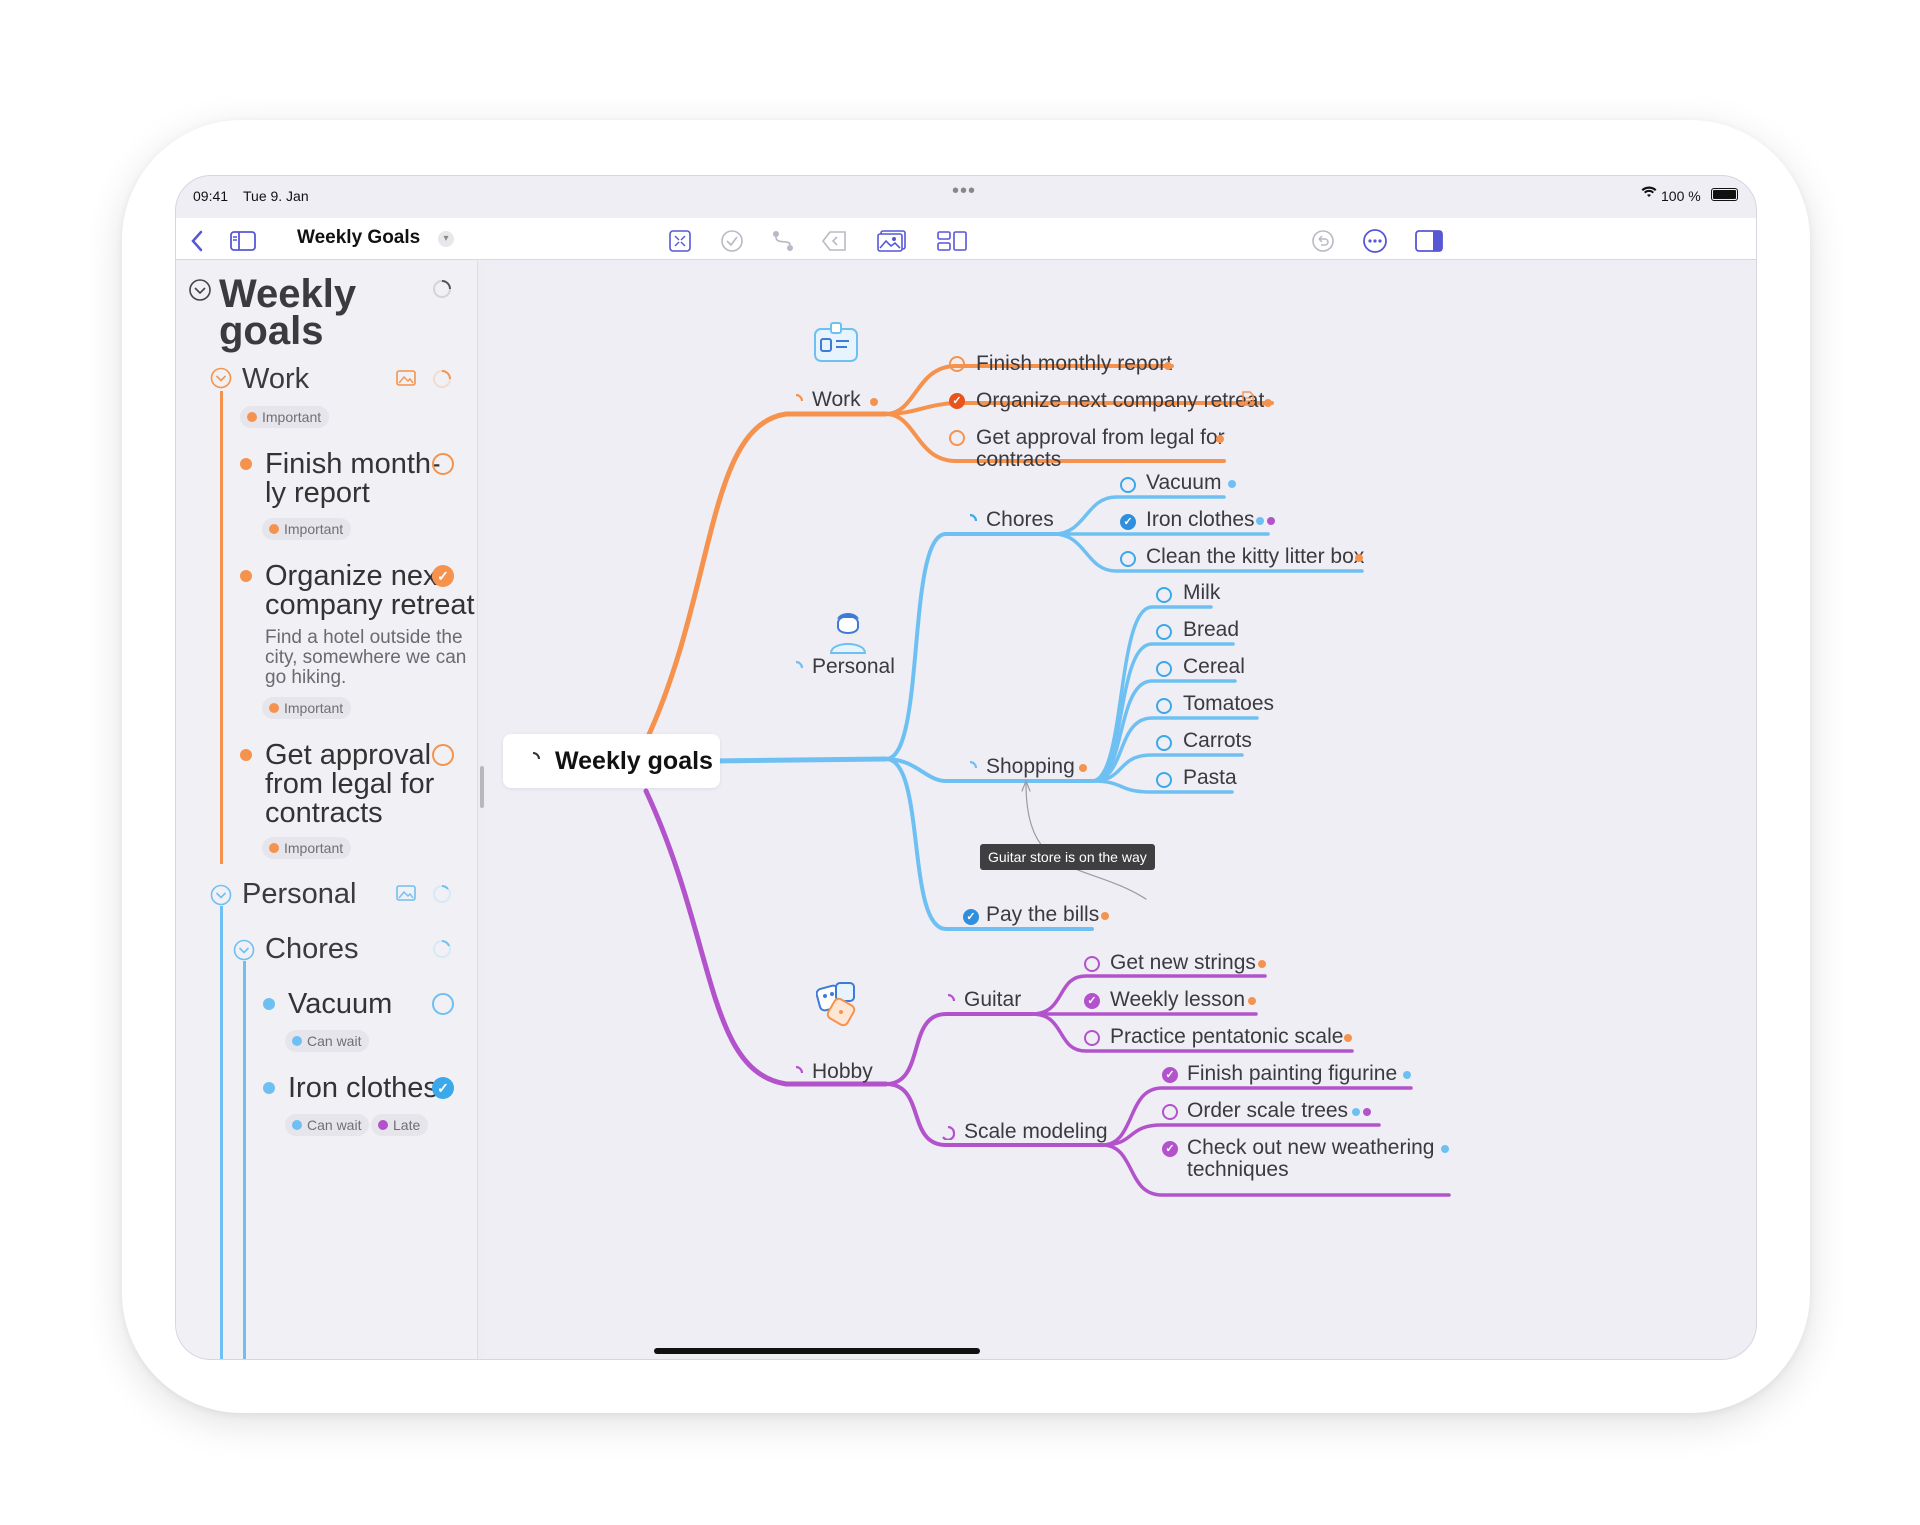  Describe the element at coordinates (1036, 1132) in the screenshot. I see `map-node-scale-modeling: Scale modeling` at that location.